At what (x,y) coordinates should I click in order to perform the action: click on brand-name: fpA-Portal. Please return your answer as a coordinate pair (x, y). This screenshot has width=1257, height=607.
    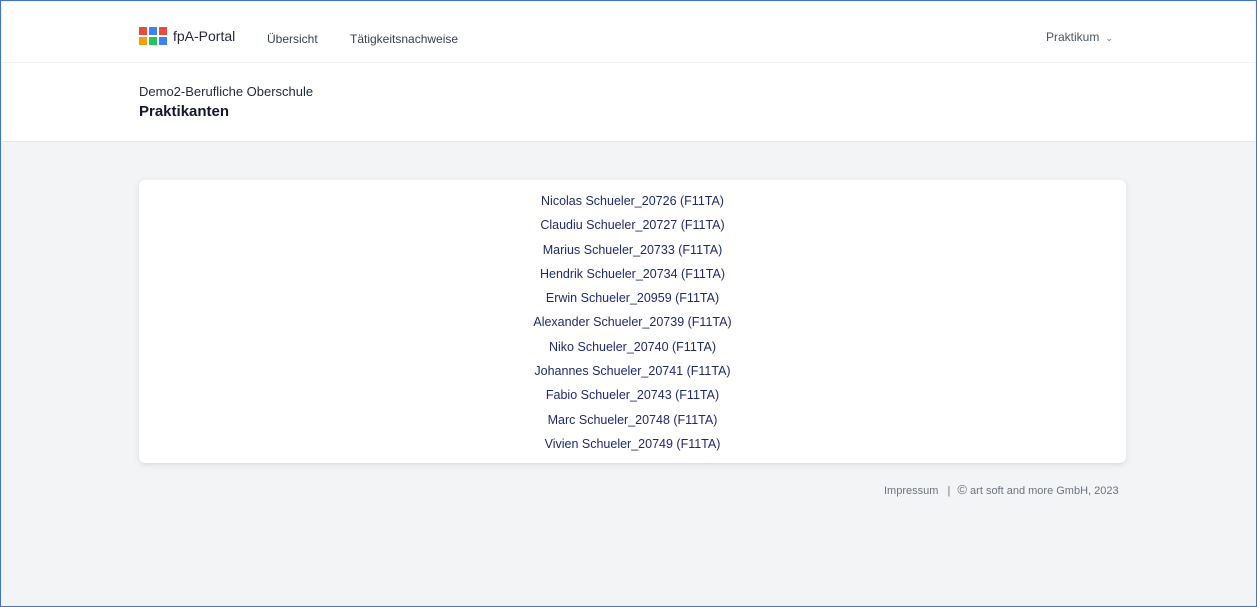
    Looking at the image, I should click on (204, 36).